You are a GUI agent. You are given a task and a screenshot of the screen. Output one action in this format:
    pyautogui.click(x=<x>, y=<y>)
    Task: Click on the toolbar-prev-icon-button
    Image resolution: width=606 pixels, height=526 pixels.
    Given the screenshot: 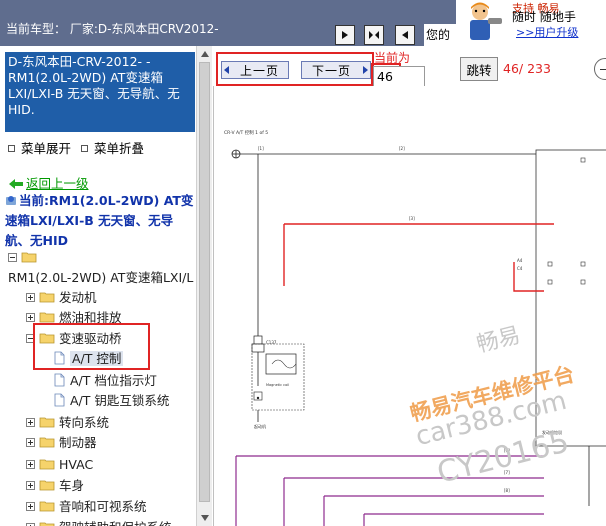 What is the action you would take?
    pyautogui.click(x=405, y=35)
    